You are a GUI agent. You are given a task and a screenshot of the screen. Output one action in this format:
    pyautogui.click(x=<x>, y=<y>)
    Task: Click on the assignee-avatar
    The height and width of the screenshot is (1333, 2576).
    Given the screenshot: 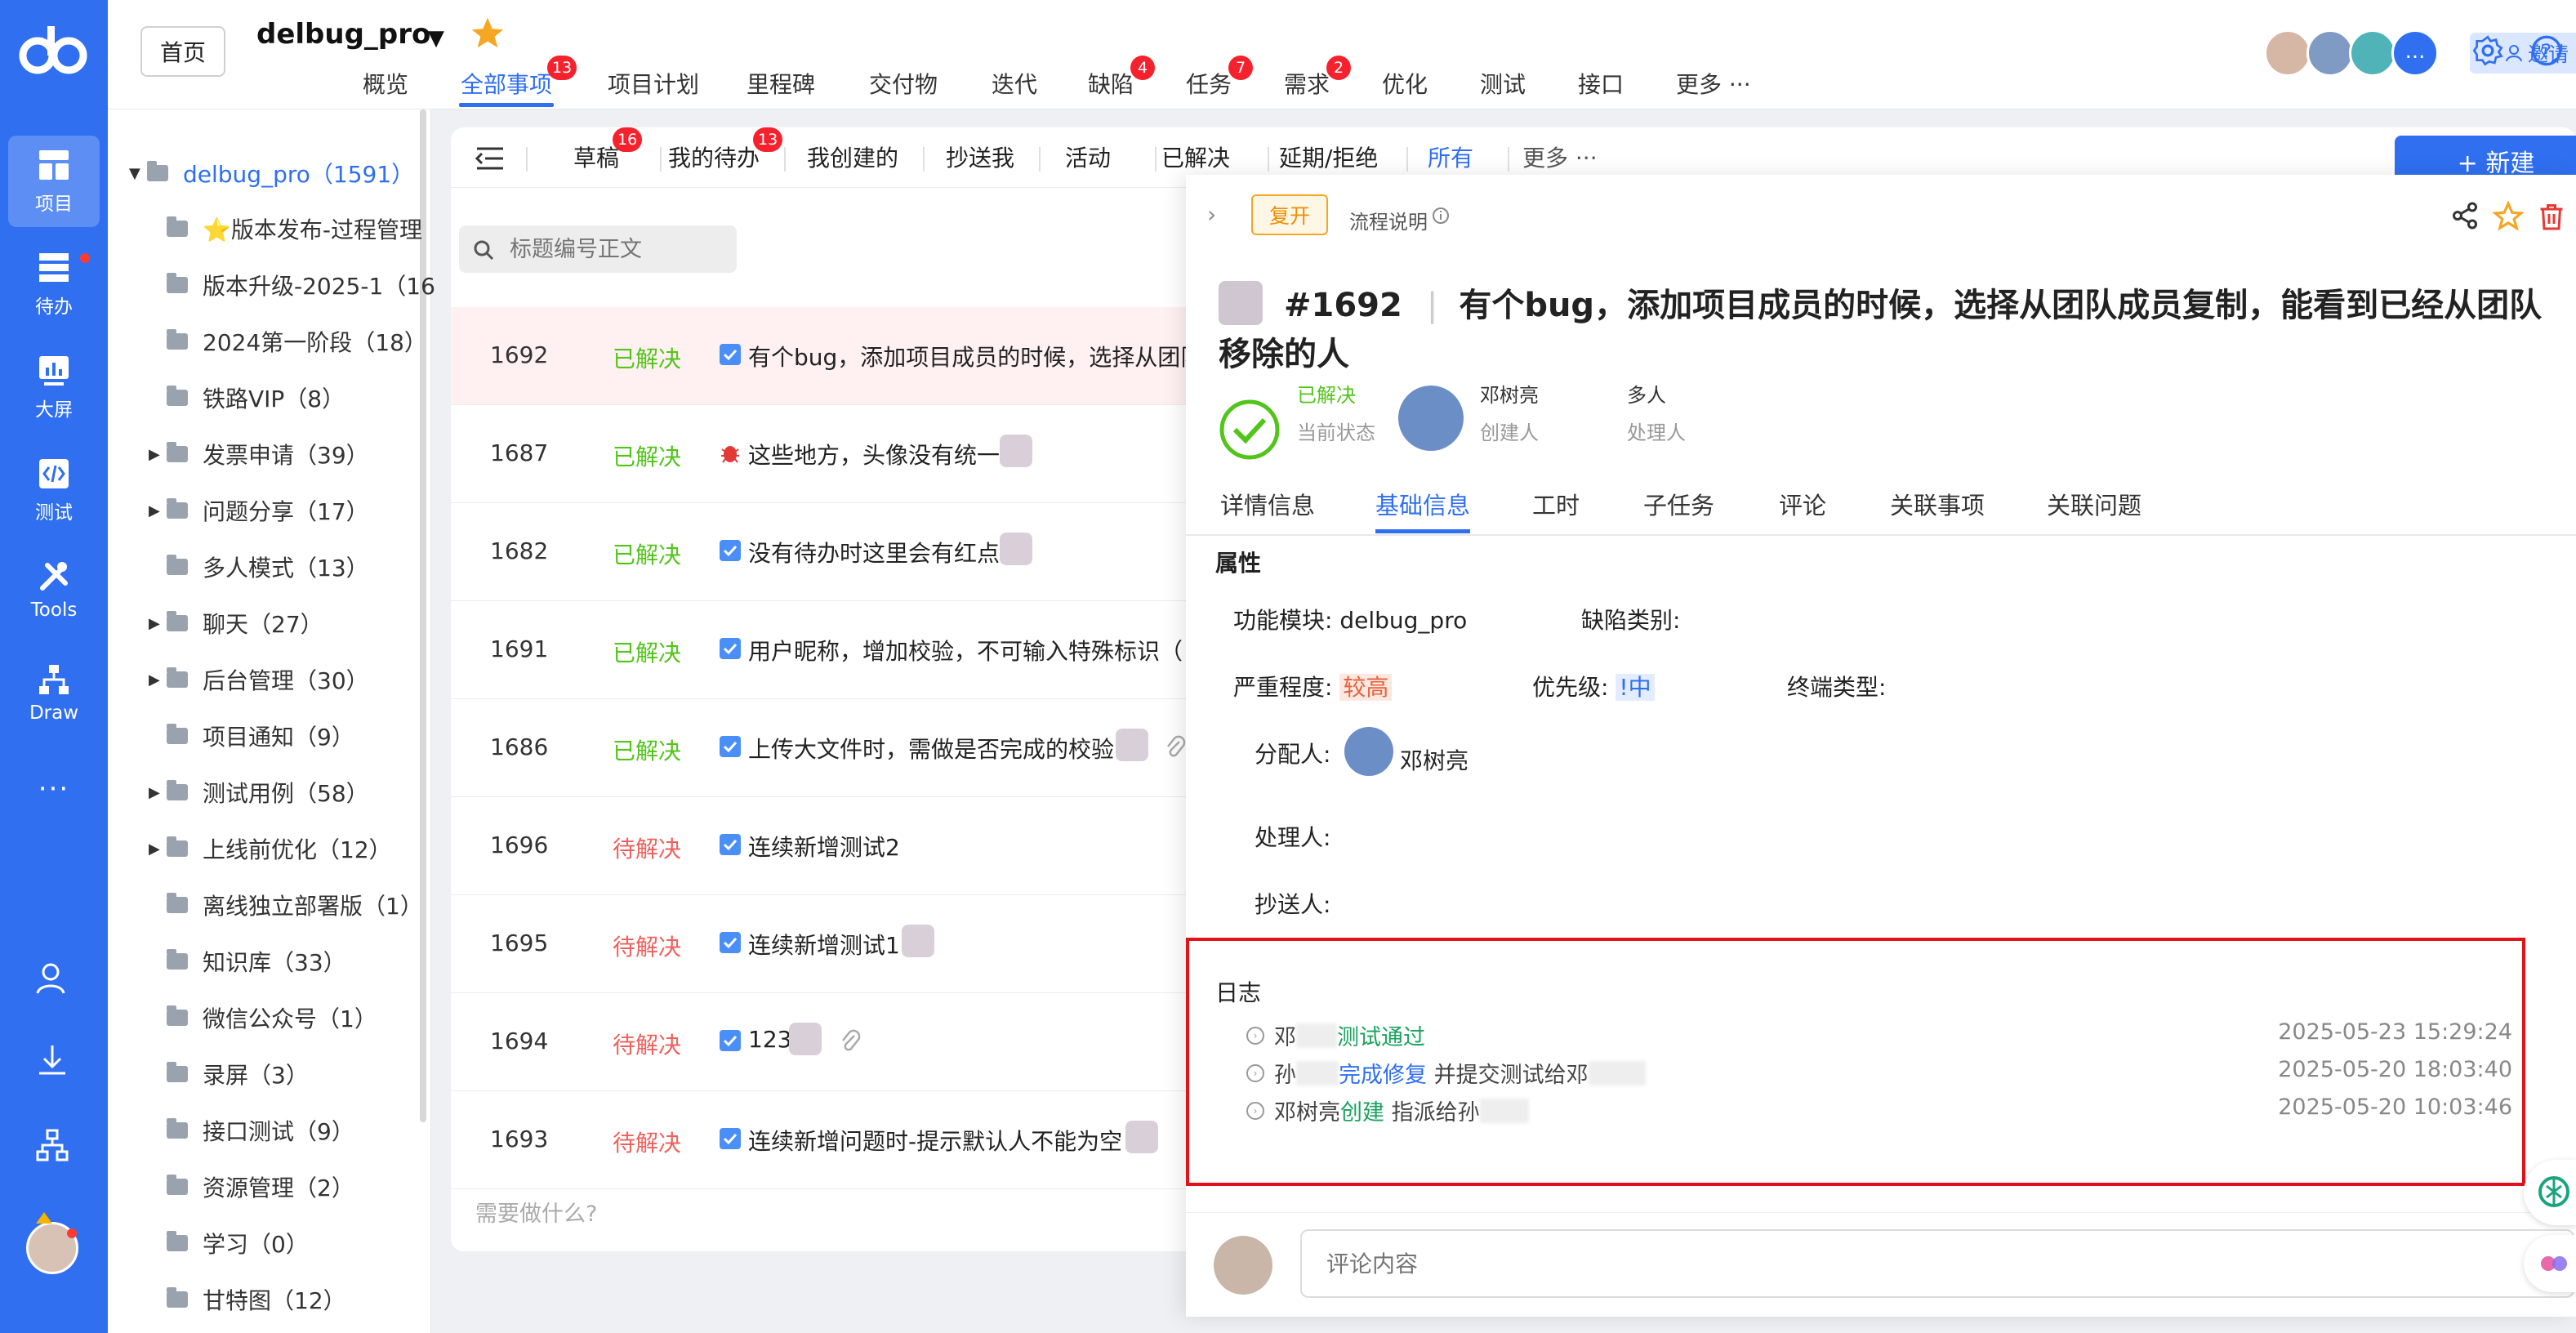 What is the action you would take?
    pyautogui.click(x=1368, y=751)
    